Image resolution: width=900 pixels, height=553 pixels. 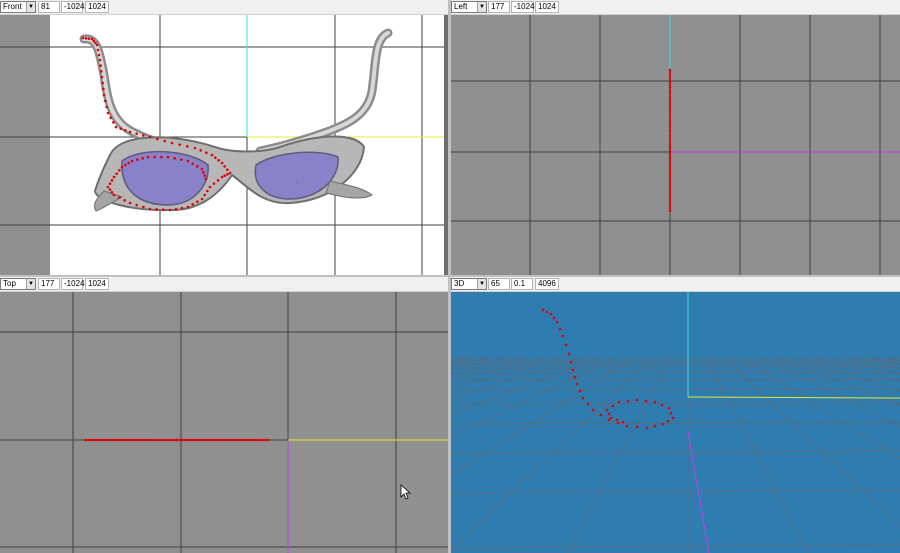 What do you see at coordinates (522, 284) in the screenshot?
I see `field-2: 0.1` at bounding box center [522, 284].